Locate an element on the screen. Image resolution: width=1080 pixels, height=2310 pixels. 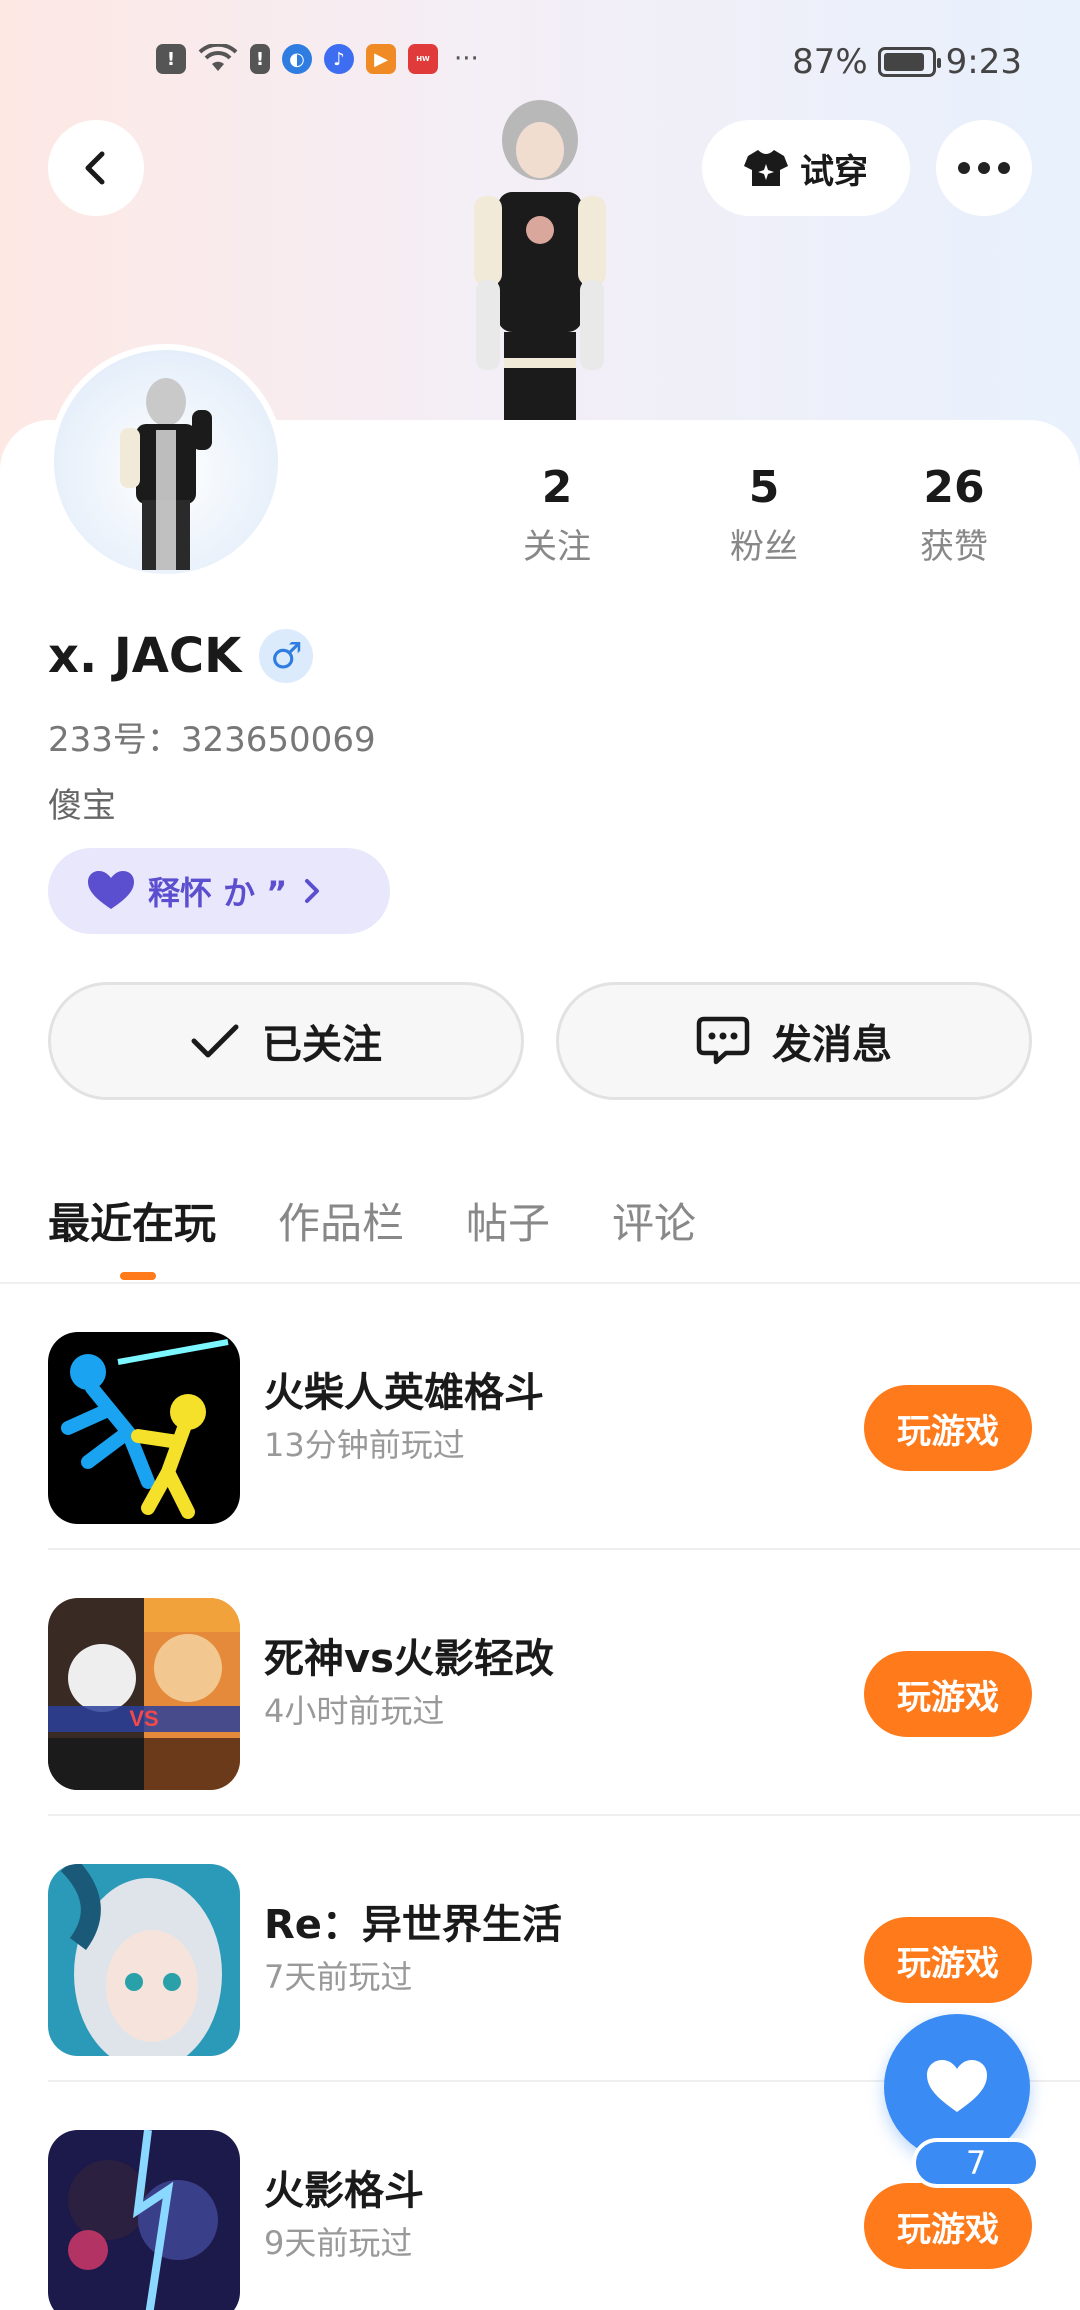
send-message-label: 发消息 is located at coordinates (832, 1045).